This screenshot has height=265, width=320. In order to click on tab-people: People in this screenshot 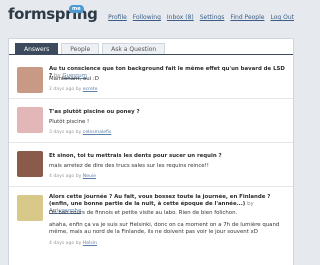, I will do `click(80, 48)`.